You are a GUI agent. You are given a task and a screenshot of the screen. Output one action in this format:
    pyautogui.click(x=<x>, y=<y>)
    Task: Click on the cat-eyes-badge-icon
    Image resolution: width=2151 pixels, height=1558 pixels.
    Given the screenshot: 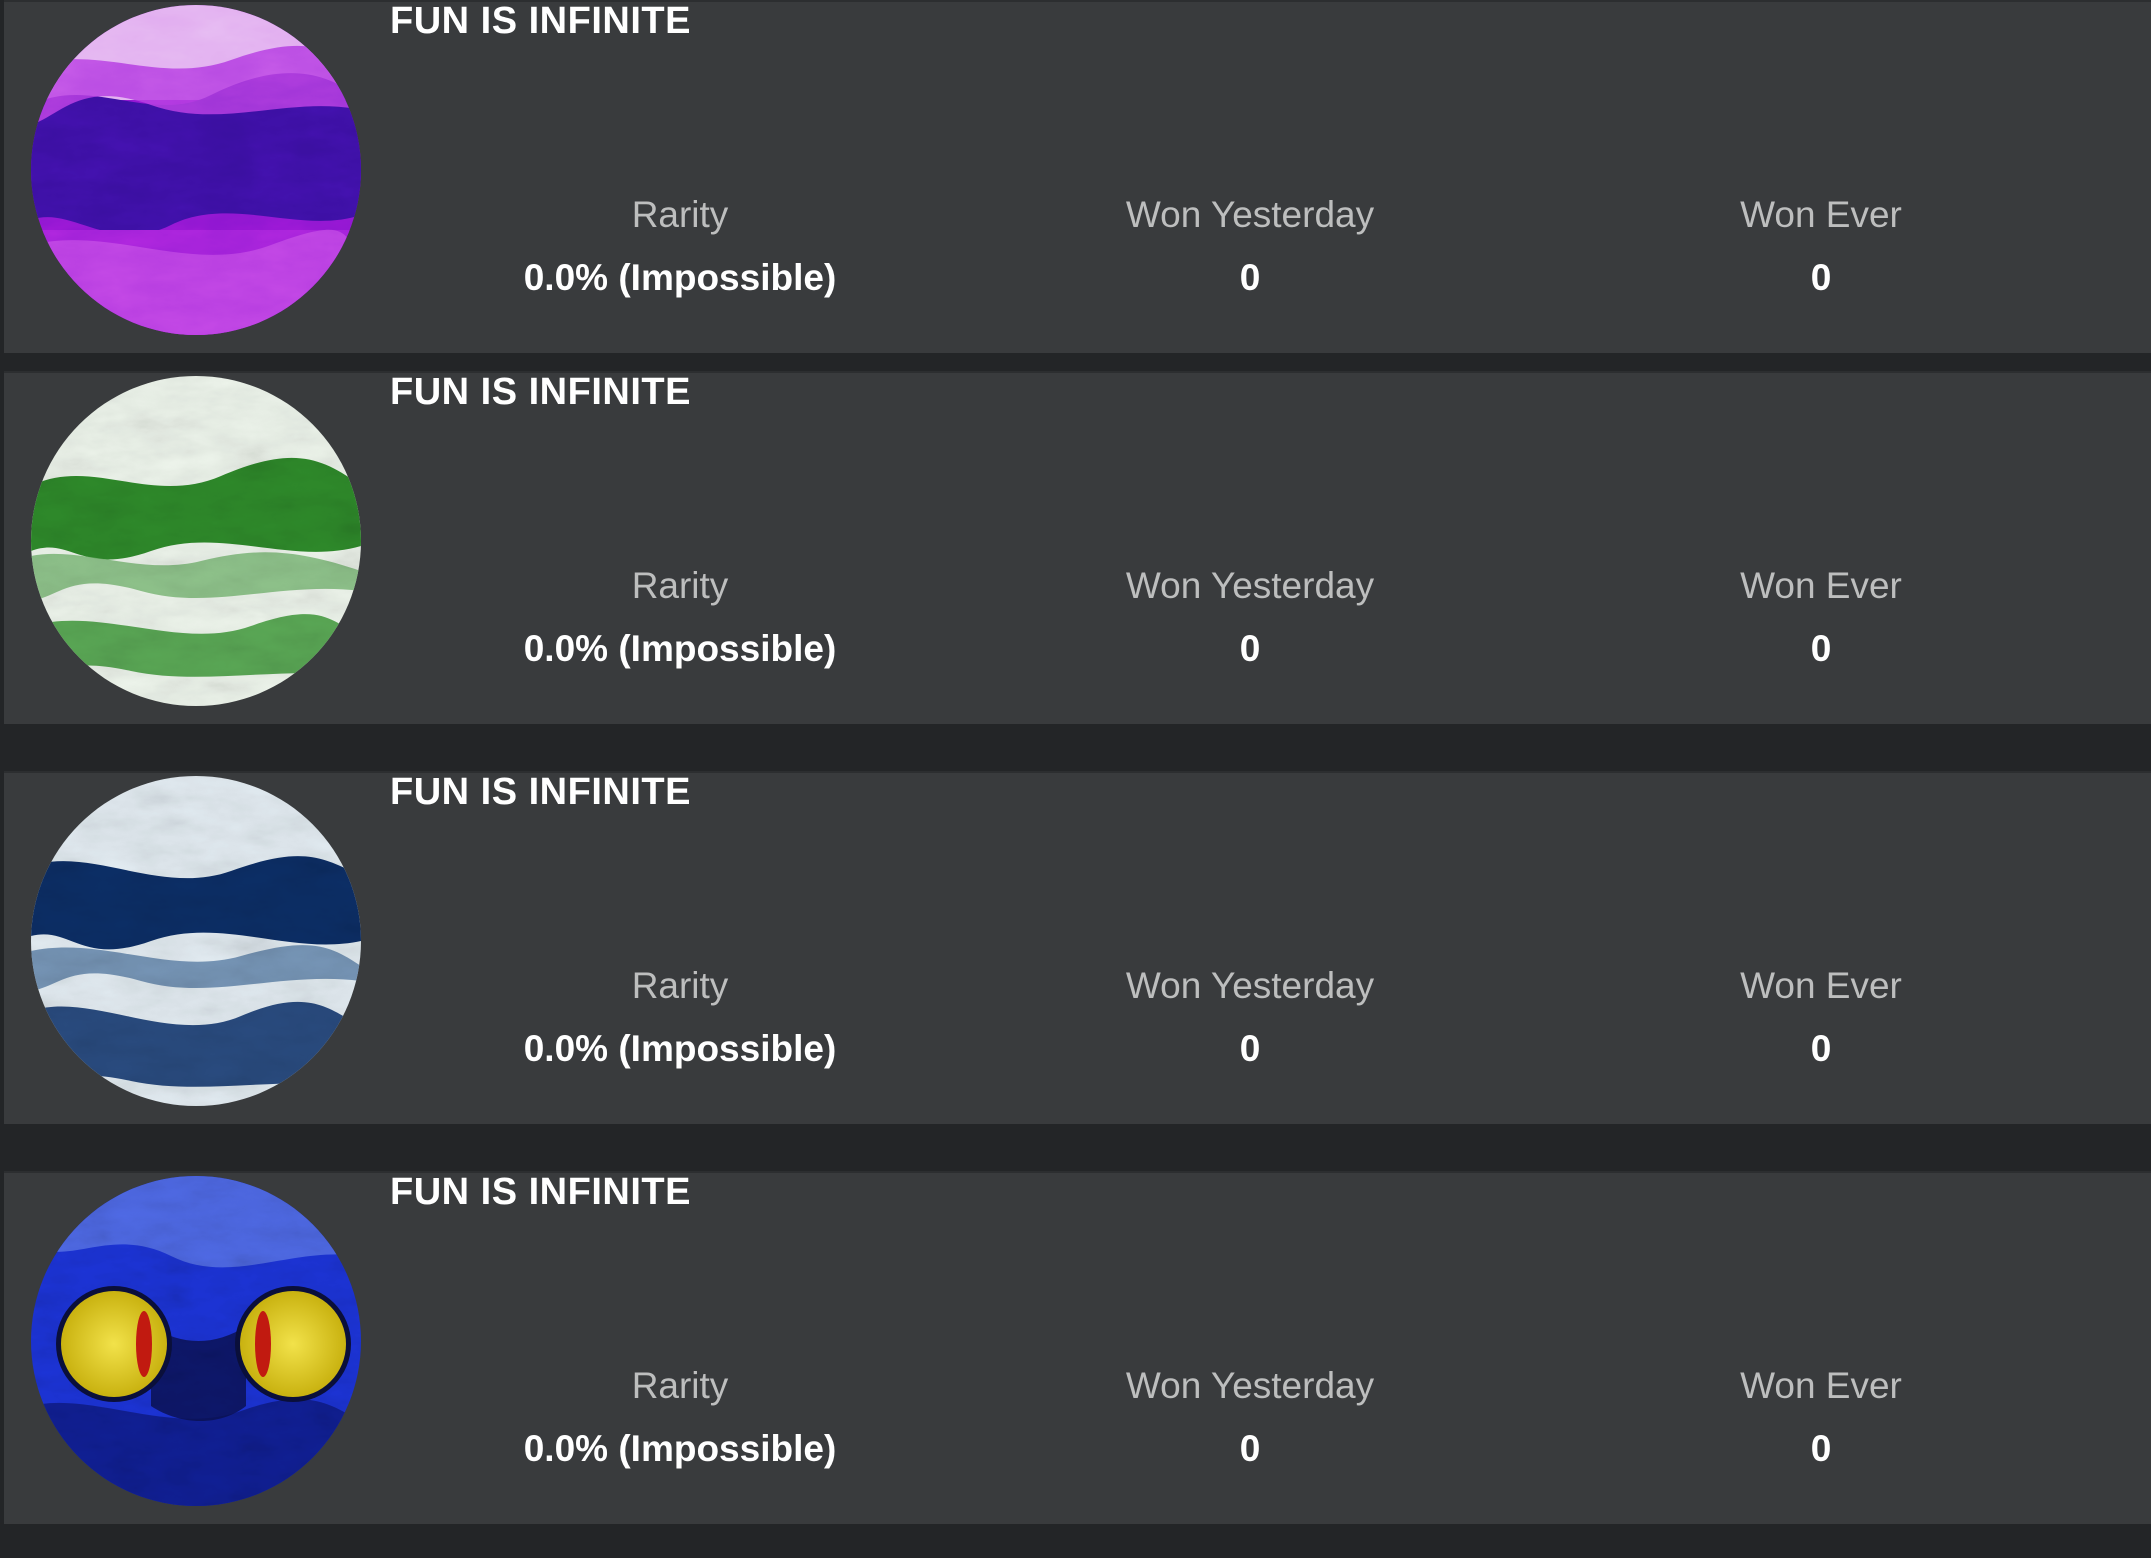 What is the action you would take?
    pyautogui.click(x=196, y=1341)
    